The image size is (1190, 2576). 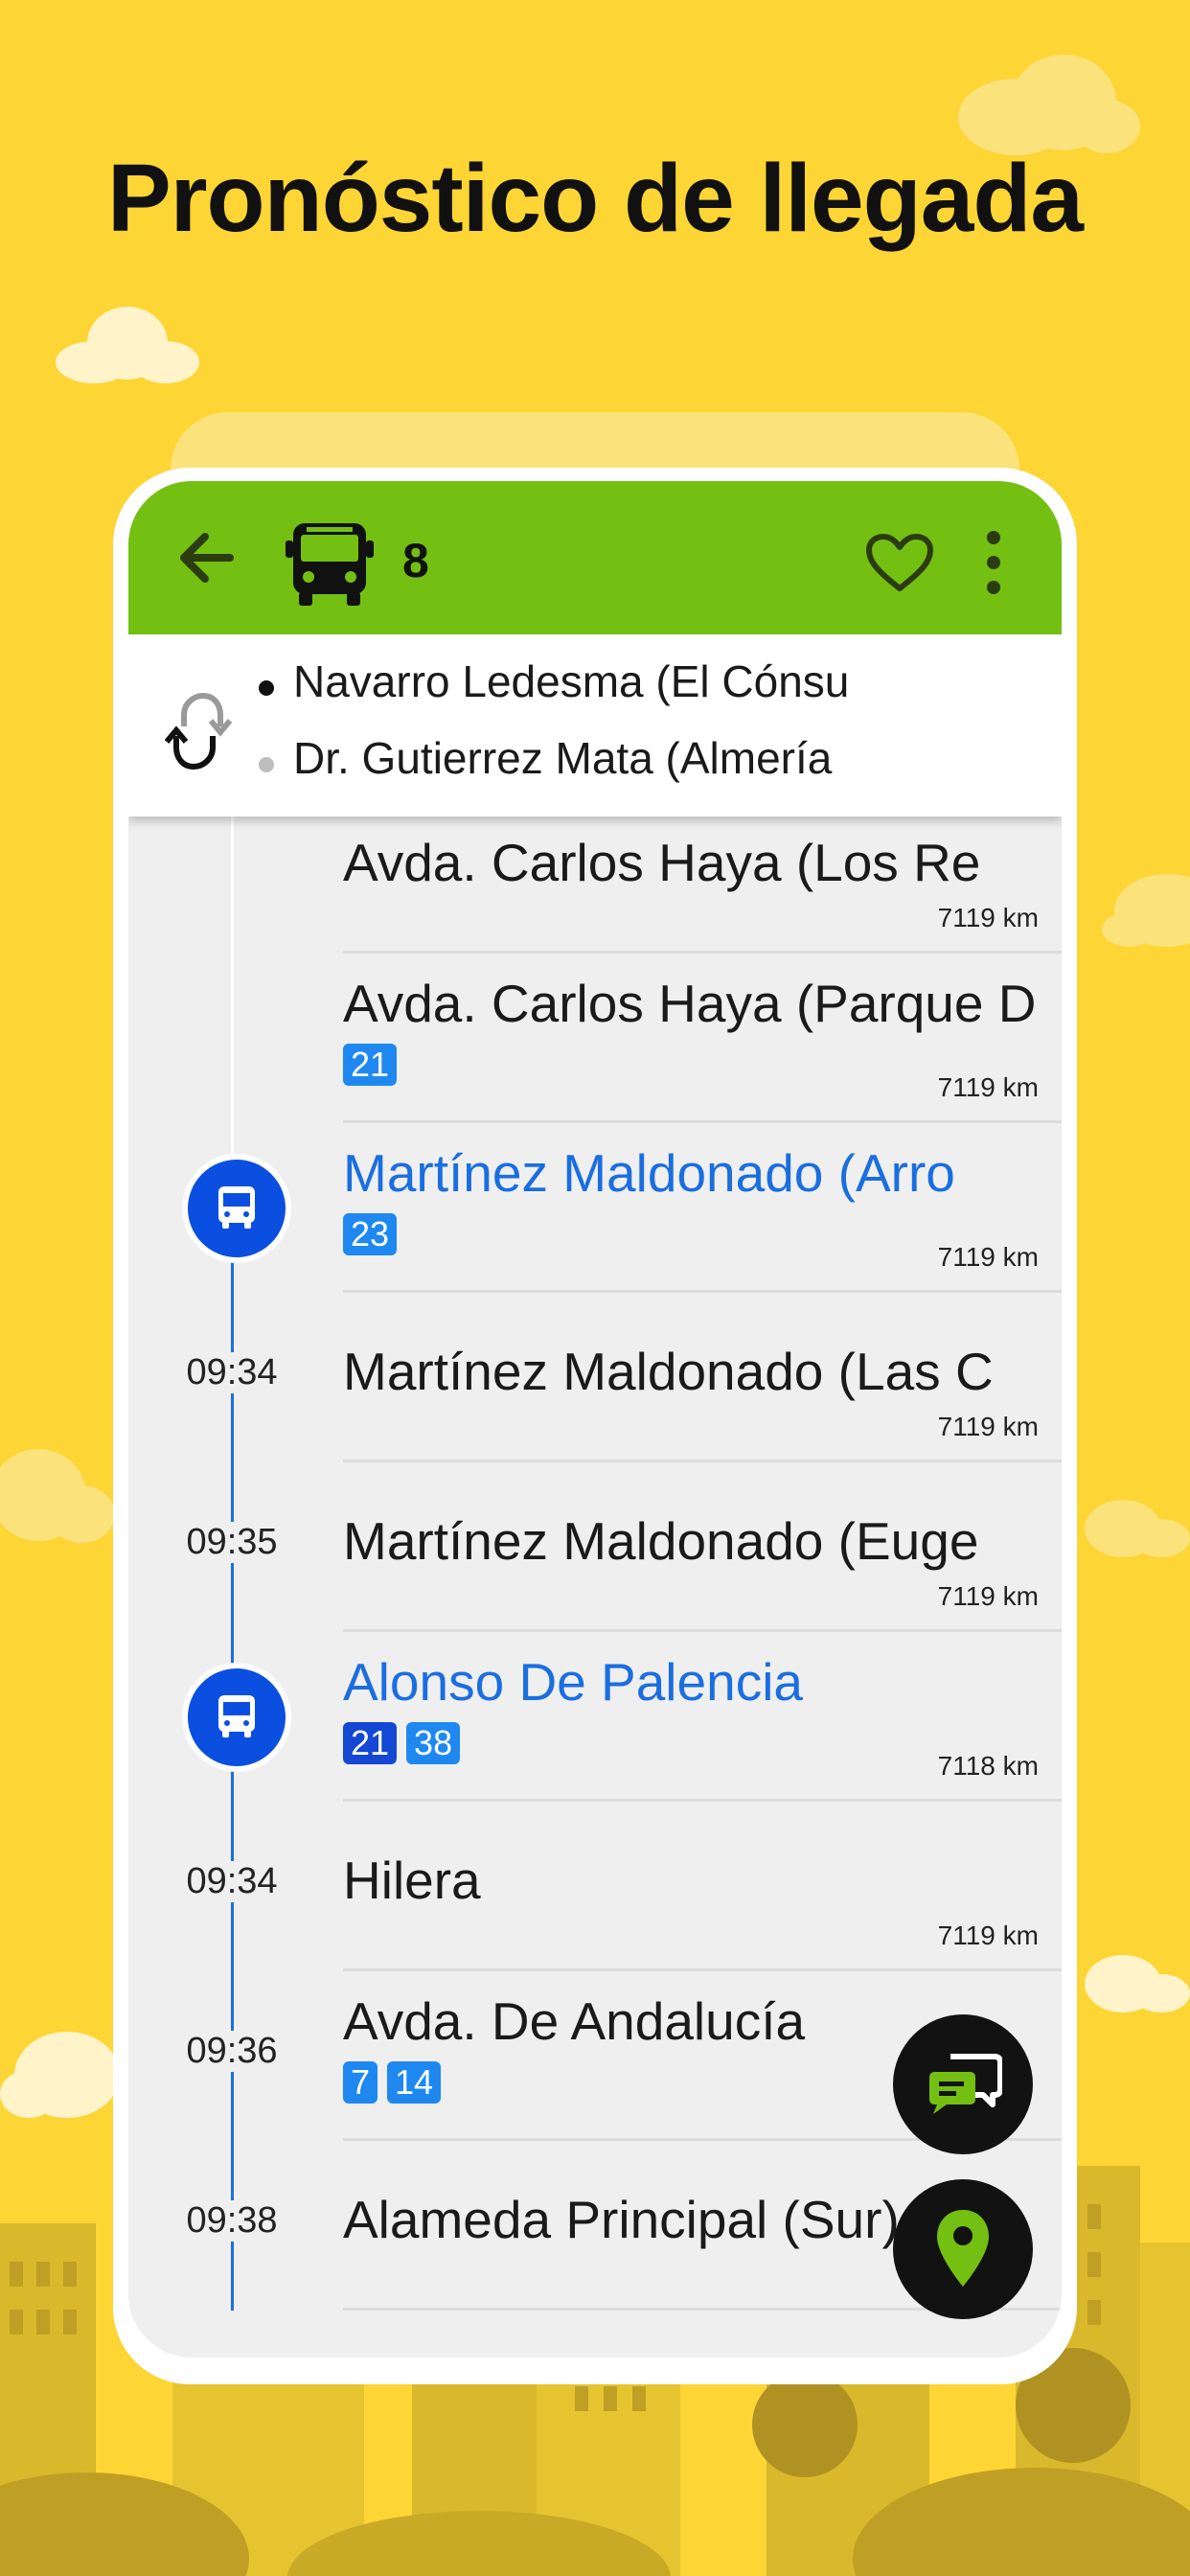 What do you see at coordinates (412, 1880) in the screenshot?
I see `stop-name: Hilera` at bounding box center [412, 1880].